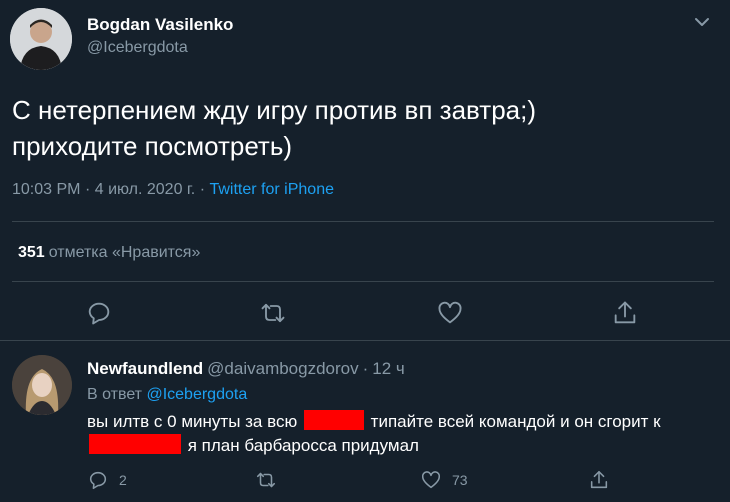  What do you see at coordinates (303, 445) in the screenshot?
I see `reply-text-part: я план барбаросса придумал` at bounding box center [303, 445].